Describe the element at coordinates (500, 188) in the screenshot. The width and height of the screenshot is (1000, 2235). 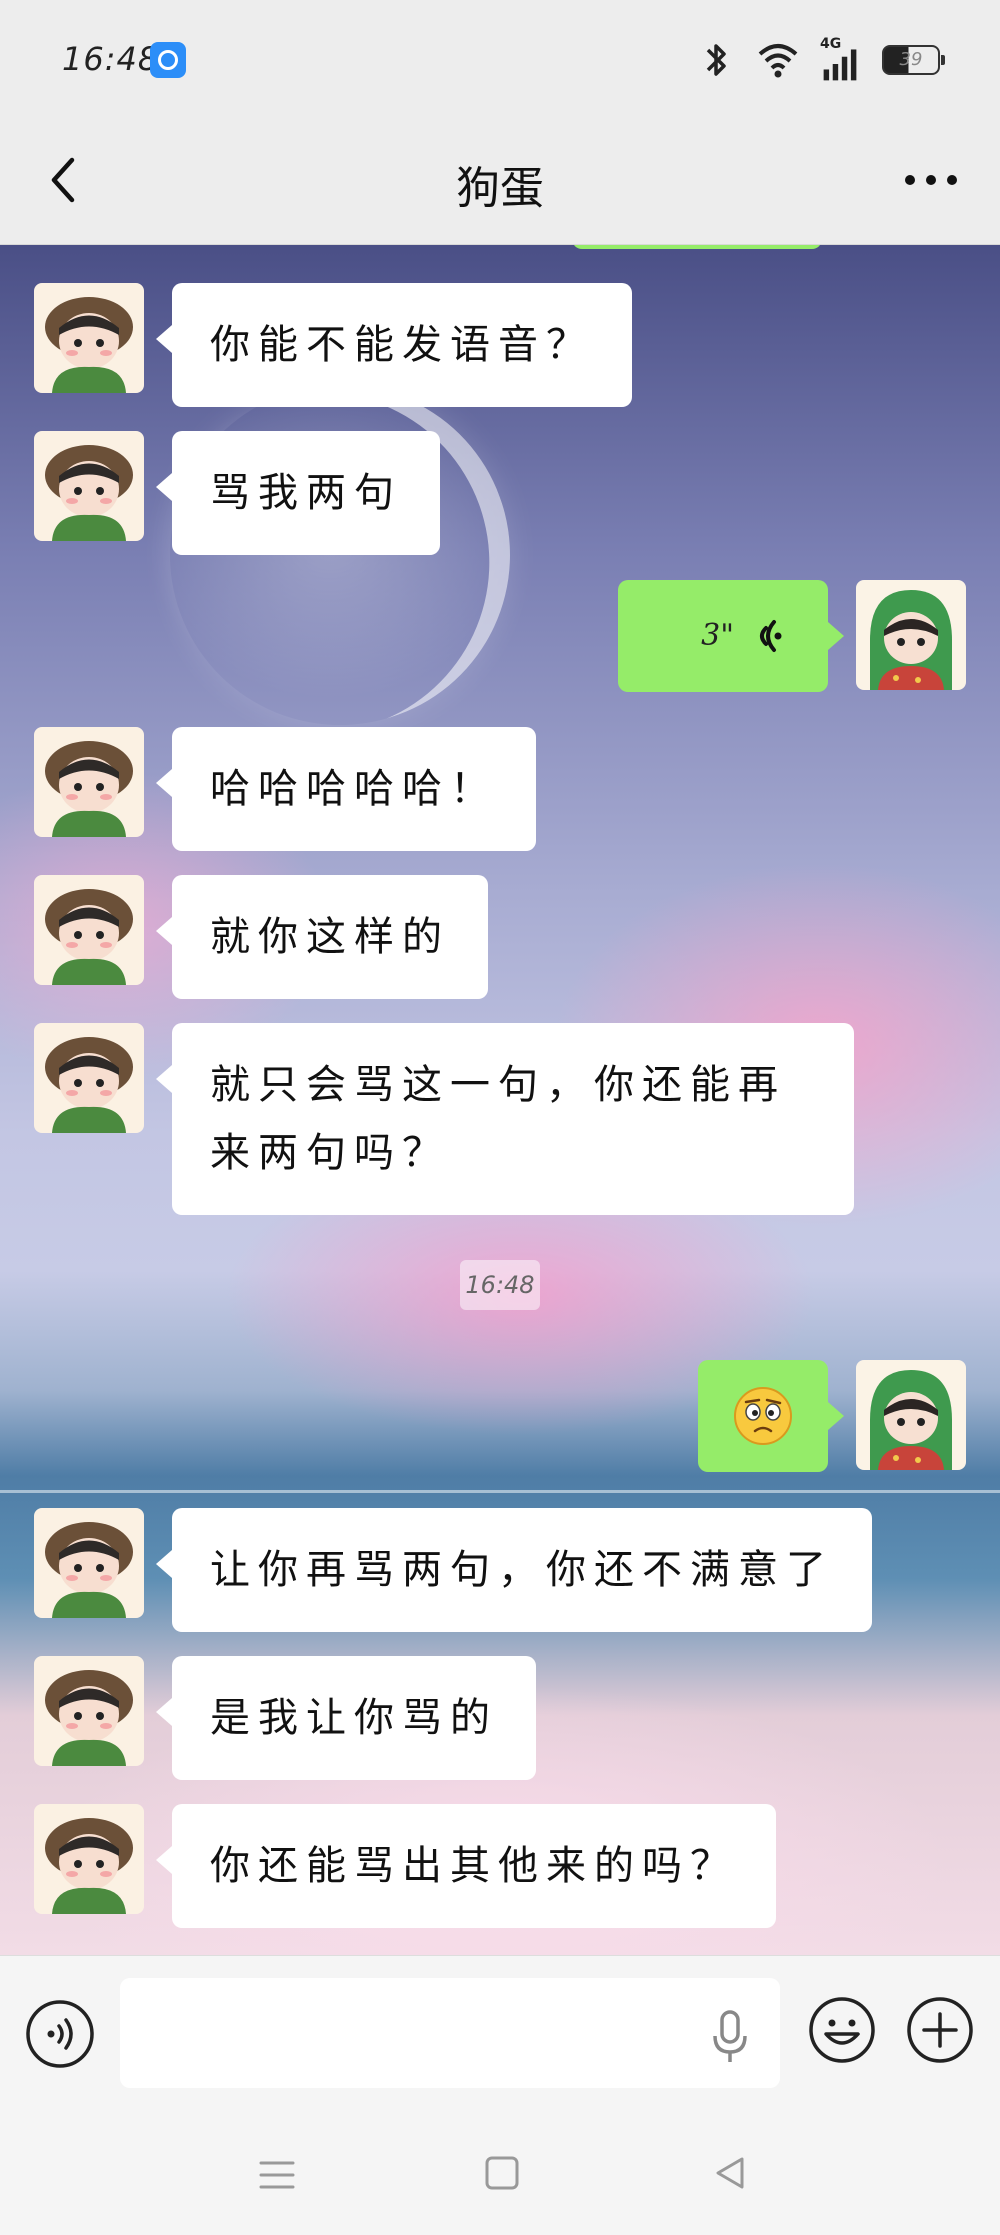
I see `chat-title: 狗蛋` at that location.